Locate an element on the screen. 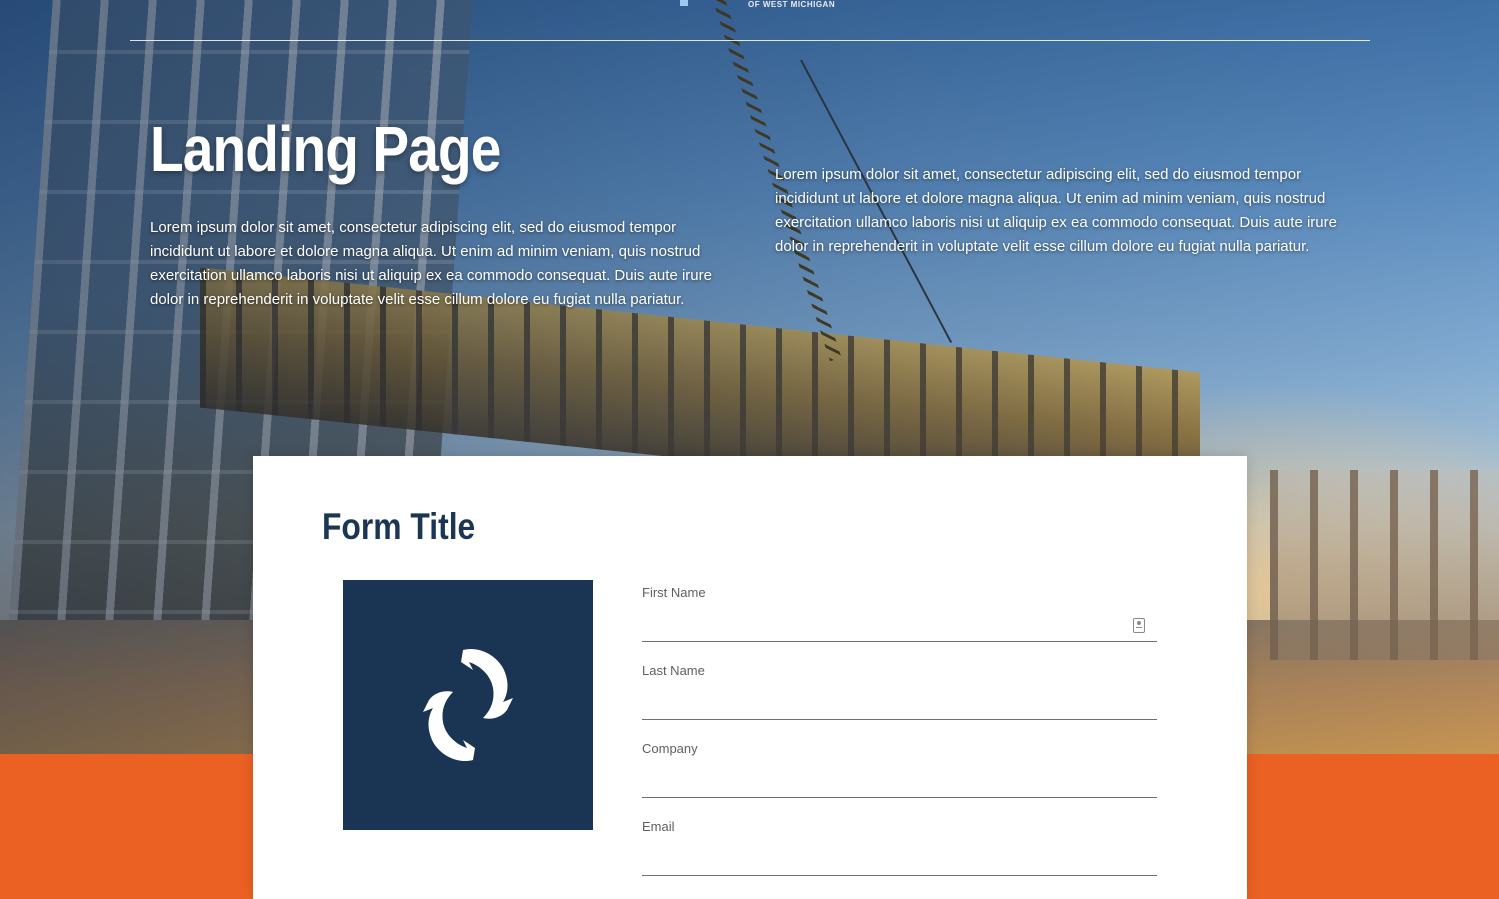  form-title: Form Title is located at coordinates (399, 526).